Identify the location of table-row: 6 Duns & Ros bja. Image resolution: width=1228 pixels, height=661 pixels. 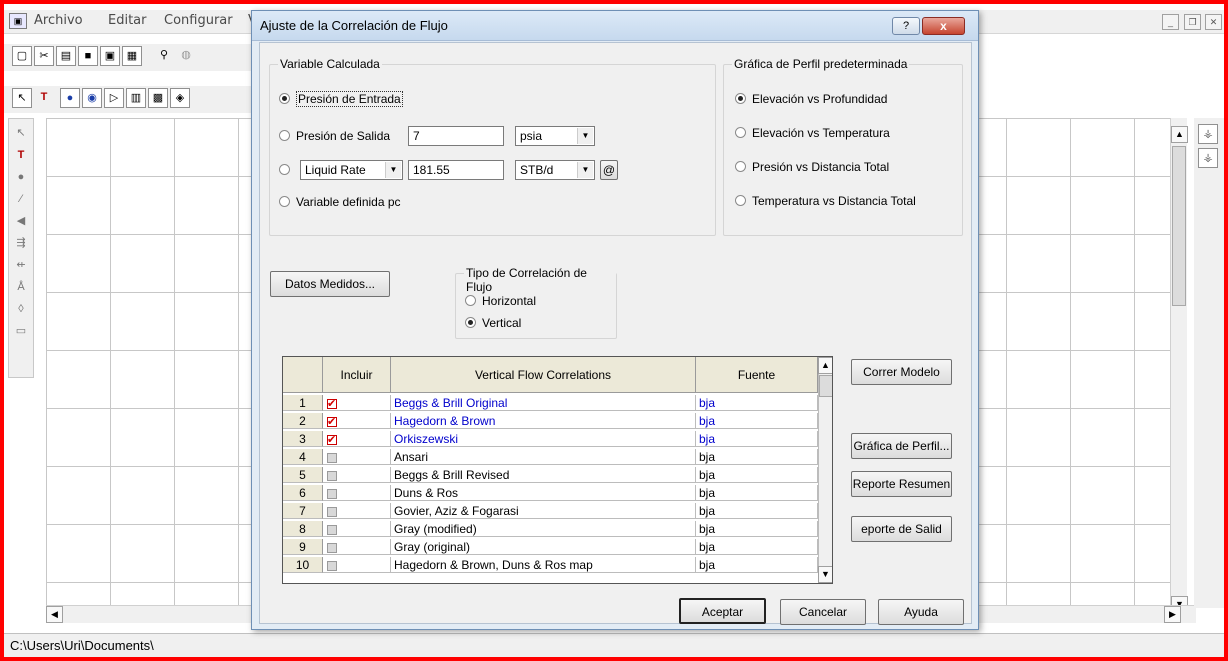
(550, 493).